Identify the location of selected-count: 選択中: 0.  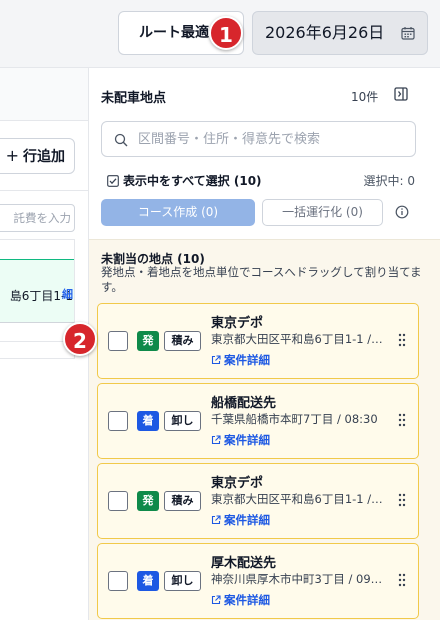
(389, 181).